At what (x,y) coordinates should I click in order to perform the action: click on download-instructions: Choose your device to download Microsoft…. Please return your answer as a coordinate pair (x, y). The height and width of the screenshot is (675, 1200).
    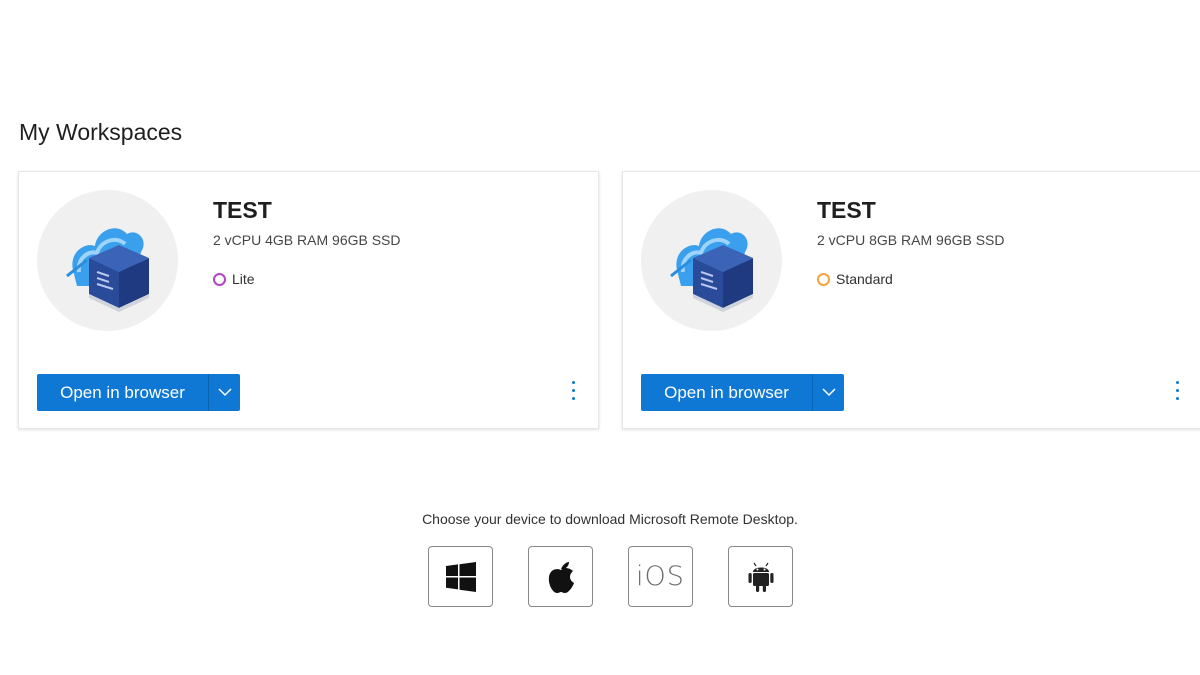
    Looking at the image, I should click on (610, 519).